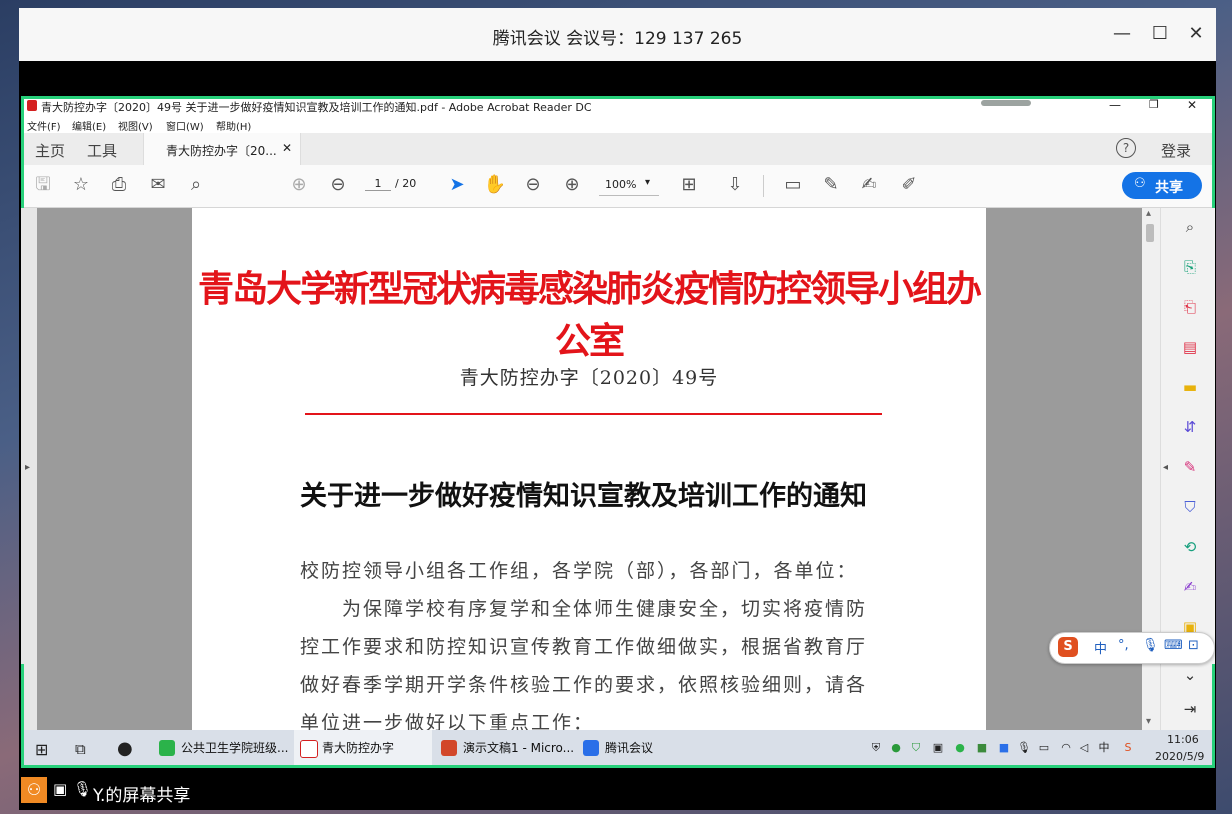  What do you see at coordinates (916, 748) in the screenshot?
I see `shield-icon: ⛉` at bounding box center [916, 748].